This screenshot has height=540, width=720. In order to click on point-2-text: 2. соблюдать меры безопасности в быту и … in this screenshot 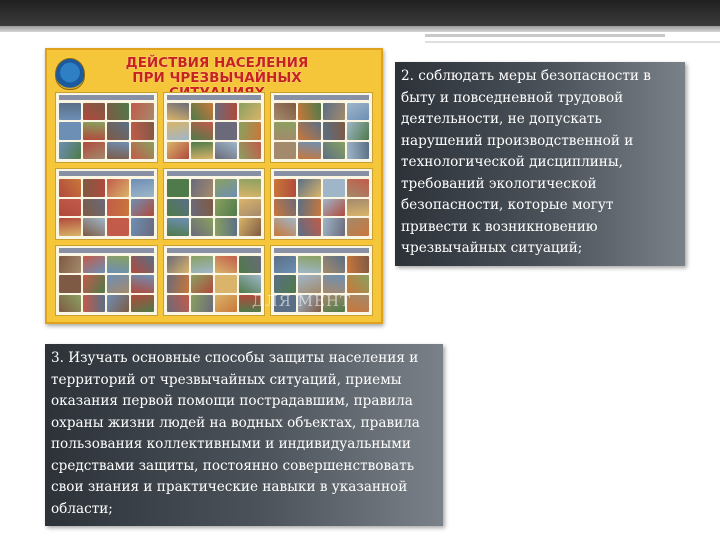, I will do `click(526, 162)`.